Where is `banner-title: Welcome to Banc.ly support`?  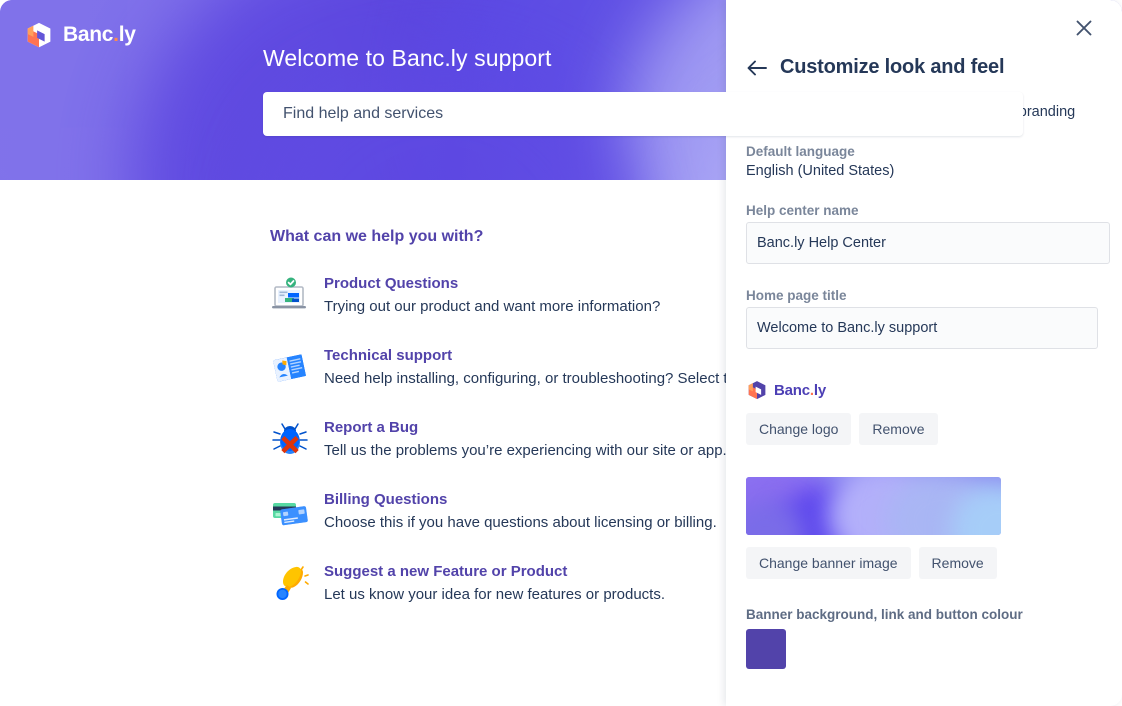
banner-title: Welcome to Banc.ly support is located at coordinates (407, 58).